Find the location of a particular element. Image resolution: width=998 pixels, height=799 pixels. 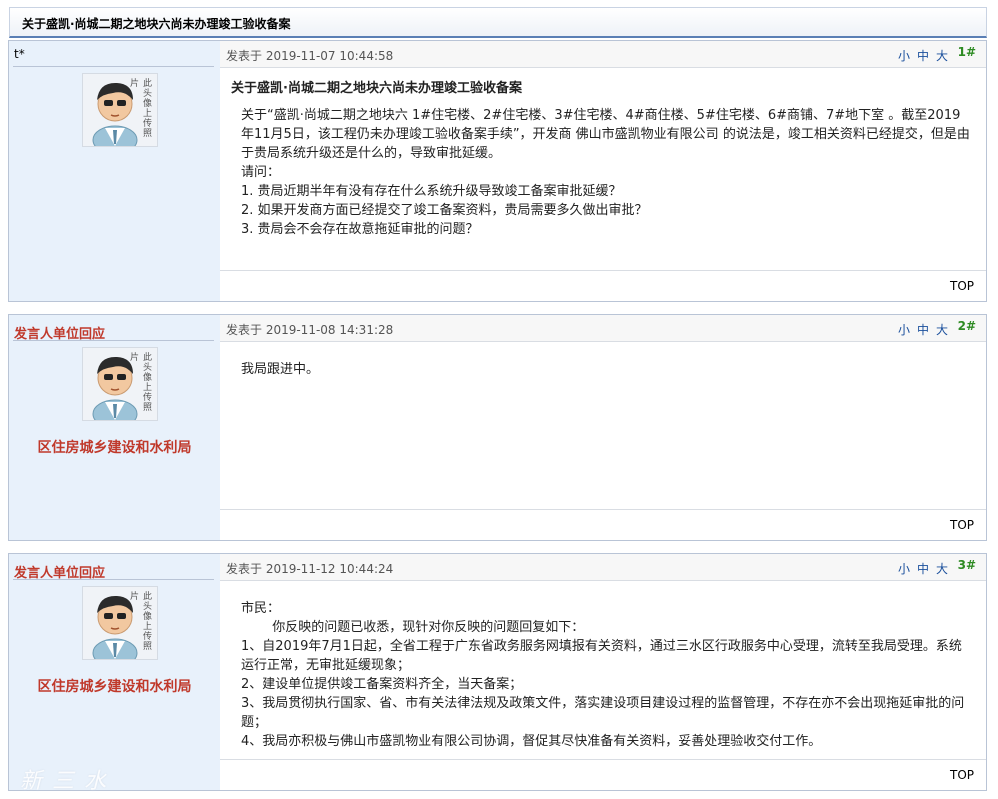

post-content: 我局跟进中。 is located at coordinates (606, 369).